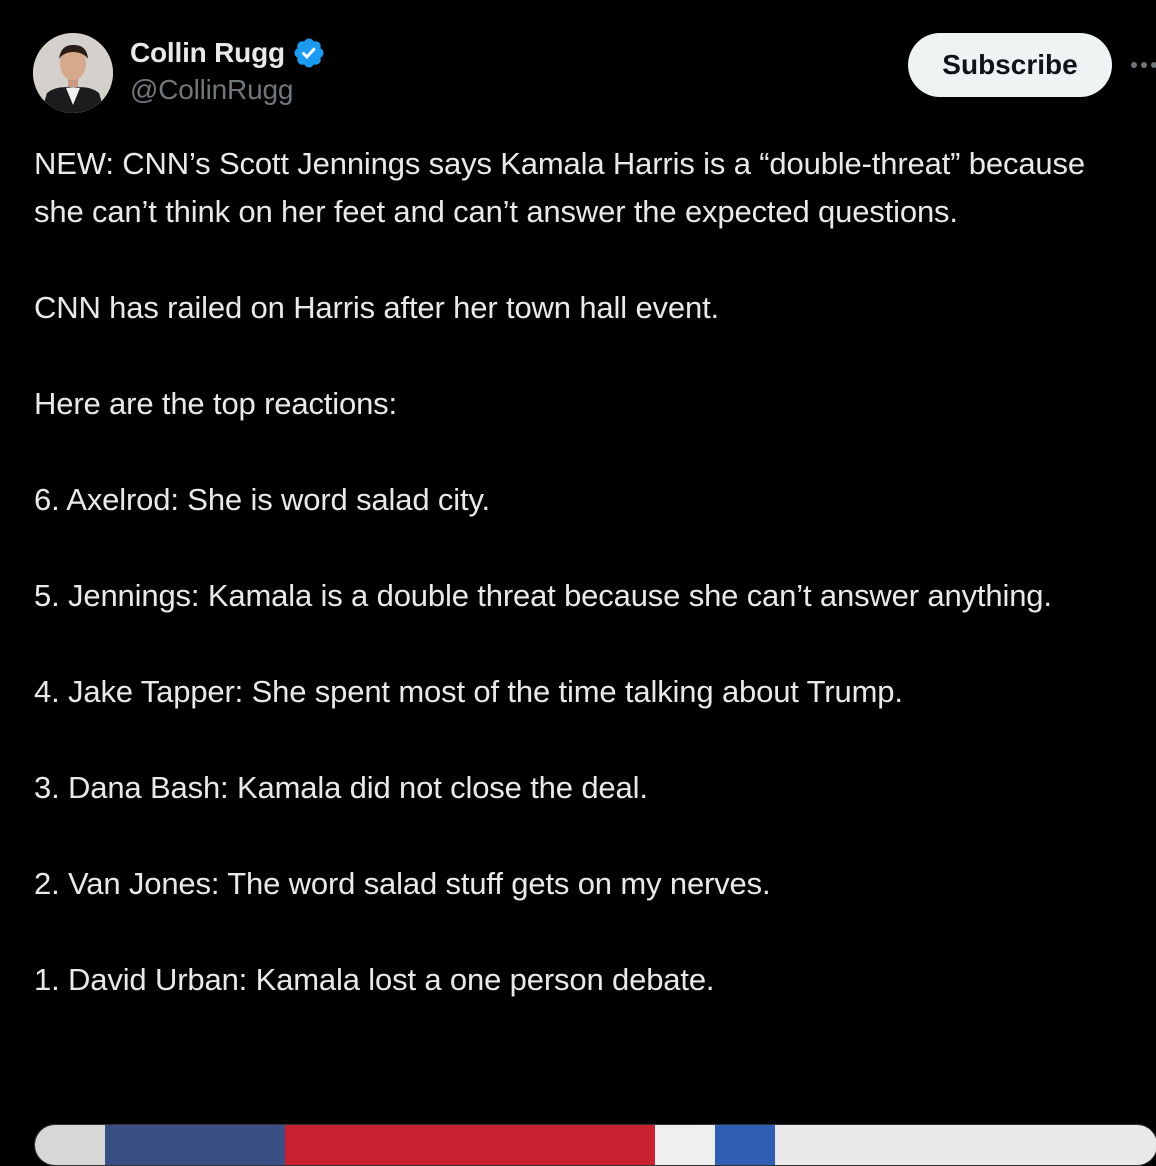 The width and height of the screenshot is (1156, 1166). Describe the element at coordinates (1010, 65) in the screenshot. I see `subscribe-button: Subscribe` at that location.